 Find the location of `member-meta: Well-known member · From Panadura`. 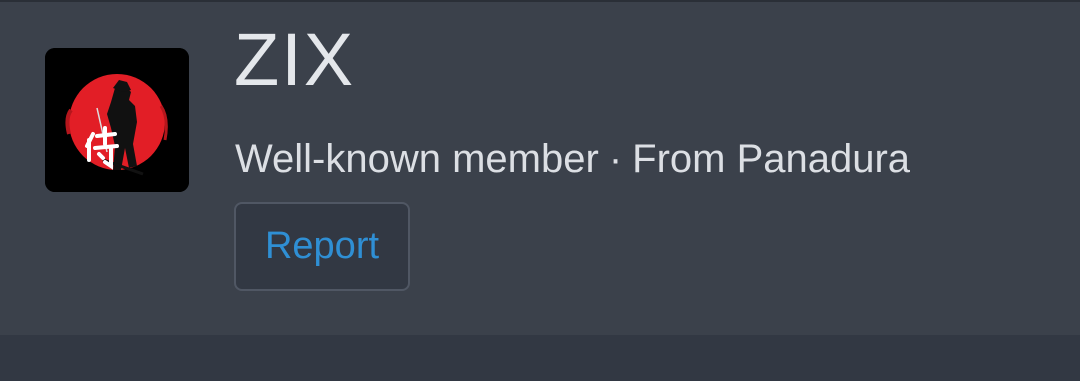

member-meta: Well-known member · From Panadura is located at coordinates (572, 159).